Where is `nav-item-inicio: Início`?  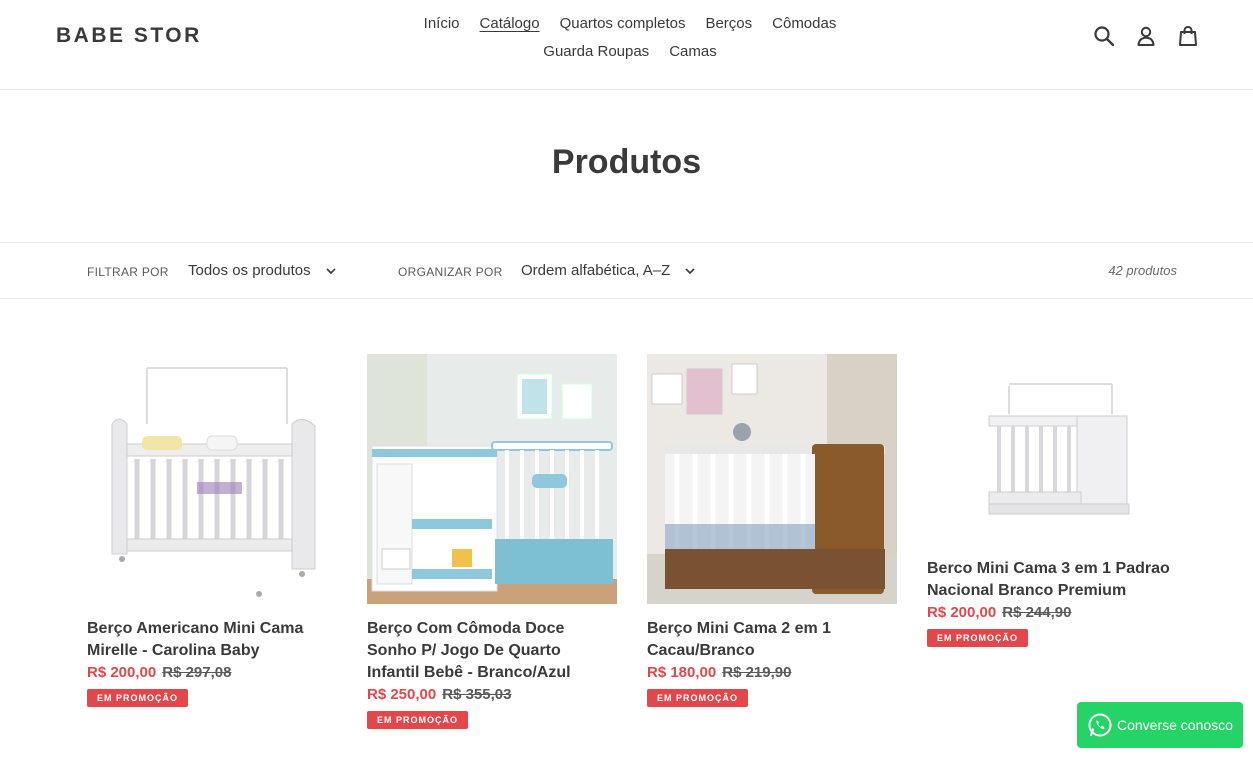 nav-item-inicio: Início is located at coordinates (442, 24).